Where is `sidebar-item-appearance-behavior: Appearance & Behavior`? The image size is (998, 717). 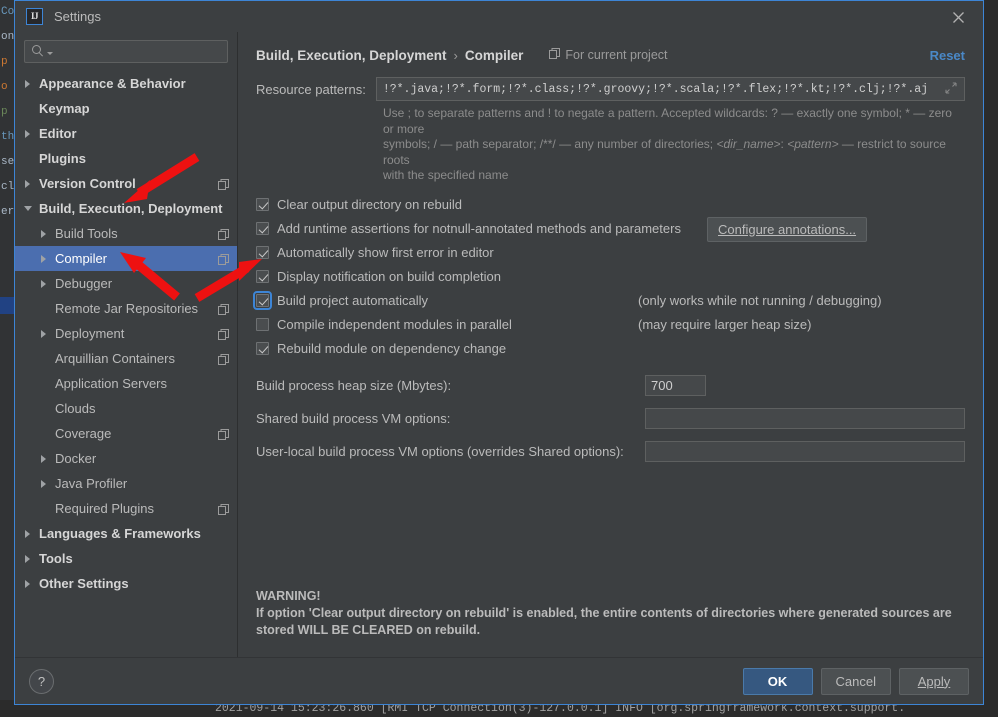 sidebar-item-appearance-behavior: Appearance & Behavior is located at coordinates (126, 83).